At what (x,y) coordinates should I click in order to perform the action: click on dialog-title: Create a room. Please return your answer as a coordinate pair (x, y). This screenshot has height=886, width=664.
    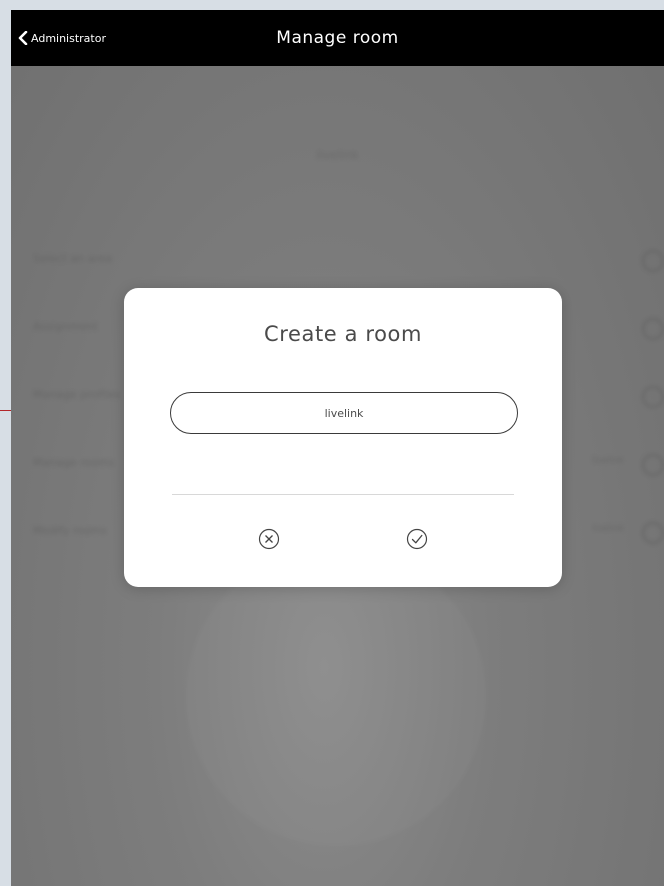
    Looking at the image, I should click on (343, 334).